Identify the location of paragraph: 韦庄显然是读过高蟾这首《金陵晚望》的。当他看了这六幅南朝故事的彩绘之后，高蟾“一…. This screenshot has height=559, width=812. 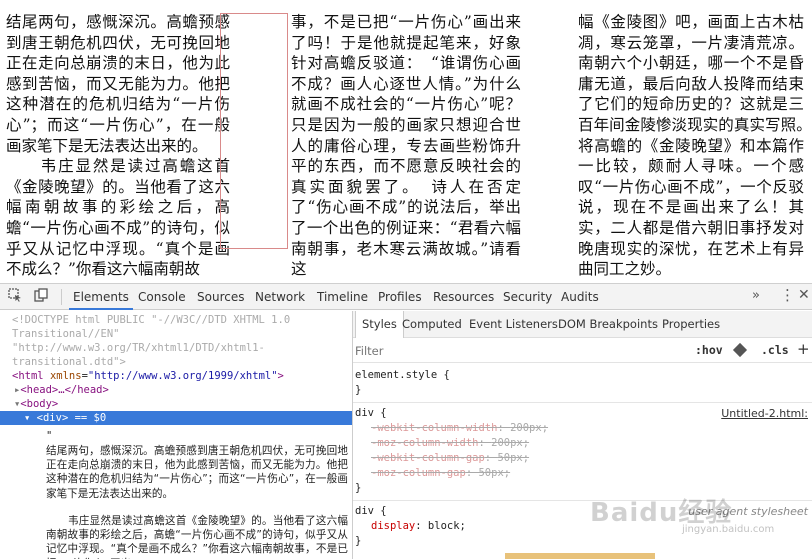
(118, 218).